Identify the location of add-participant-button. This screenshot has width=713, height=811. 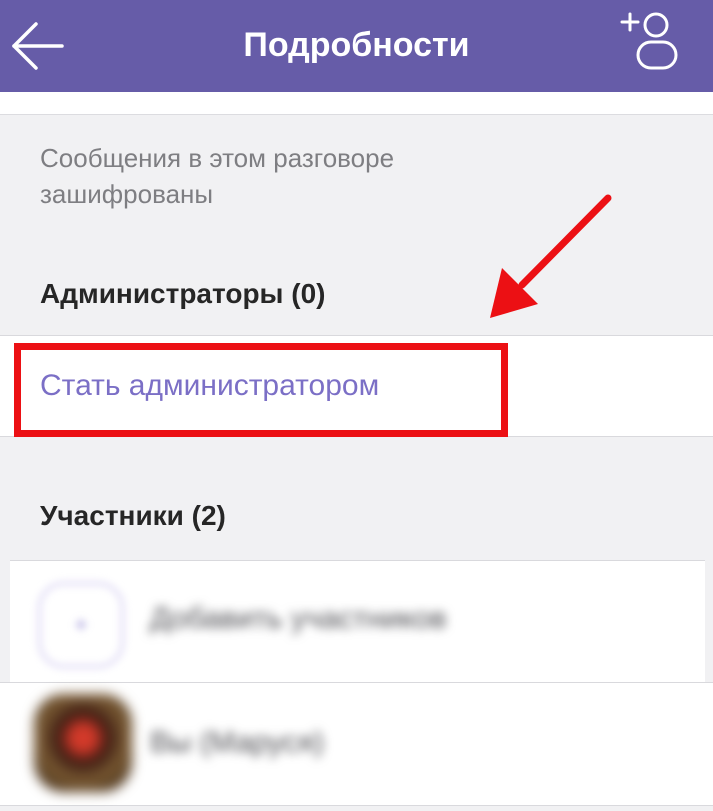
(653, 41).